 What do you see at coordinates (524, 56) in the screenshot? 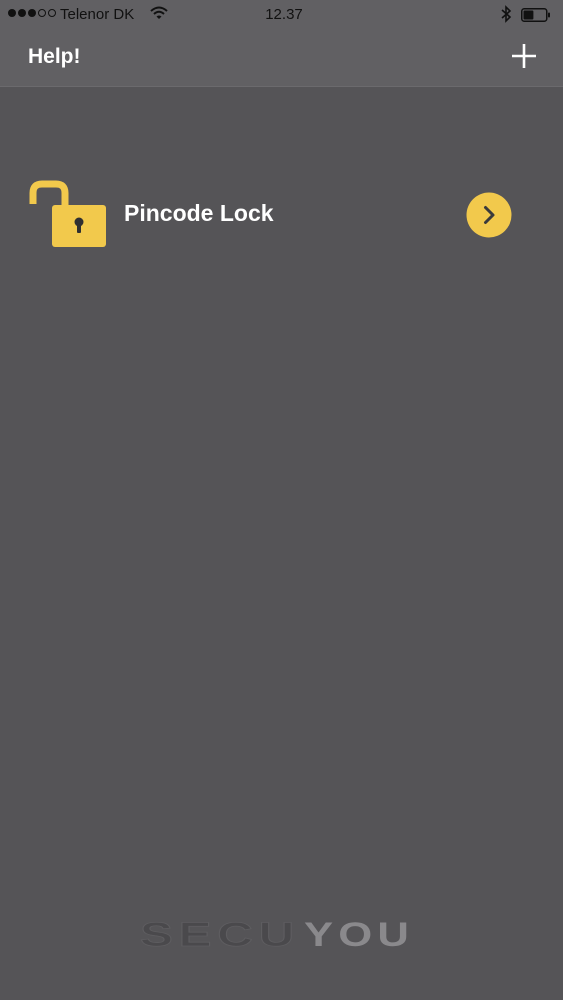
I see `plus-icon` at bounding box center [524, 56].